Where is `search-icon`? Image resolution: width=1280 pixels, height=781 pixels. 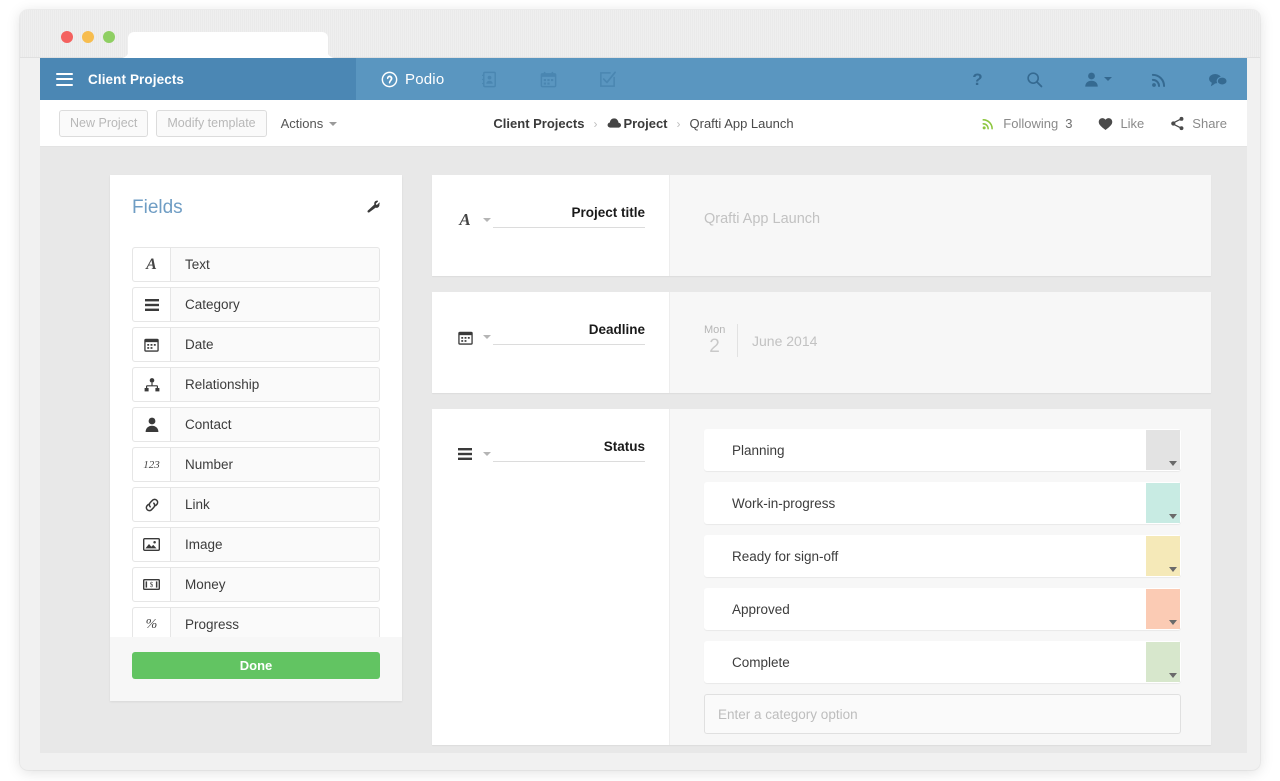 search-icon is located at coordinates (1034, 79).